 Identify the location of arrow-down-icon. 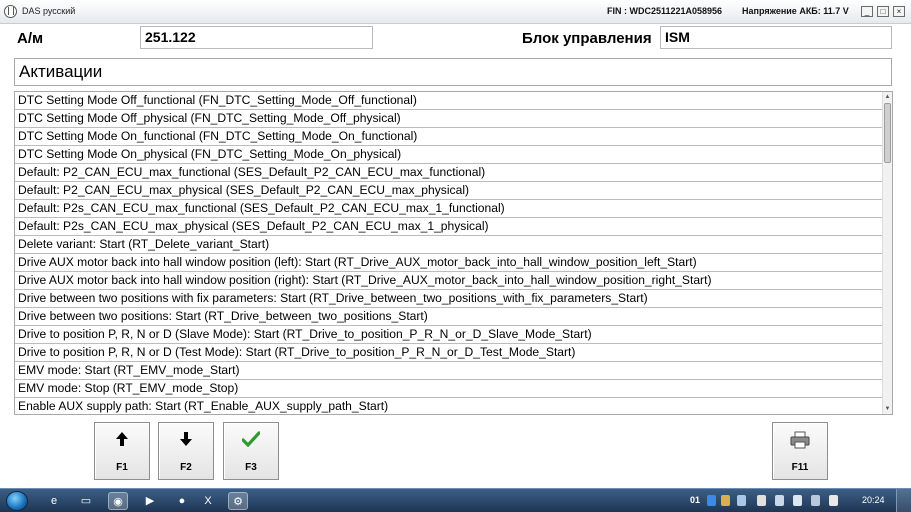
(186, 441).